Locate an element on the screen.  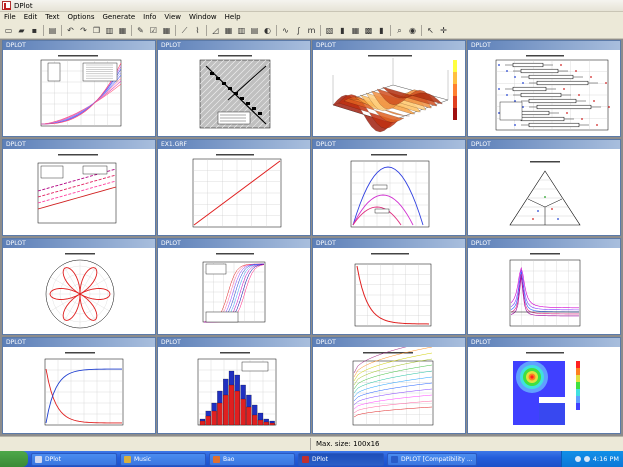
menu-help: Help is located at coordinates (233, 17).